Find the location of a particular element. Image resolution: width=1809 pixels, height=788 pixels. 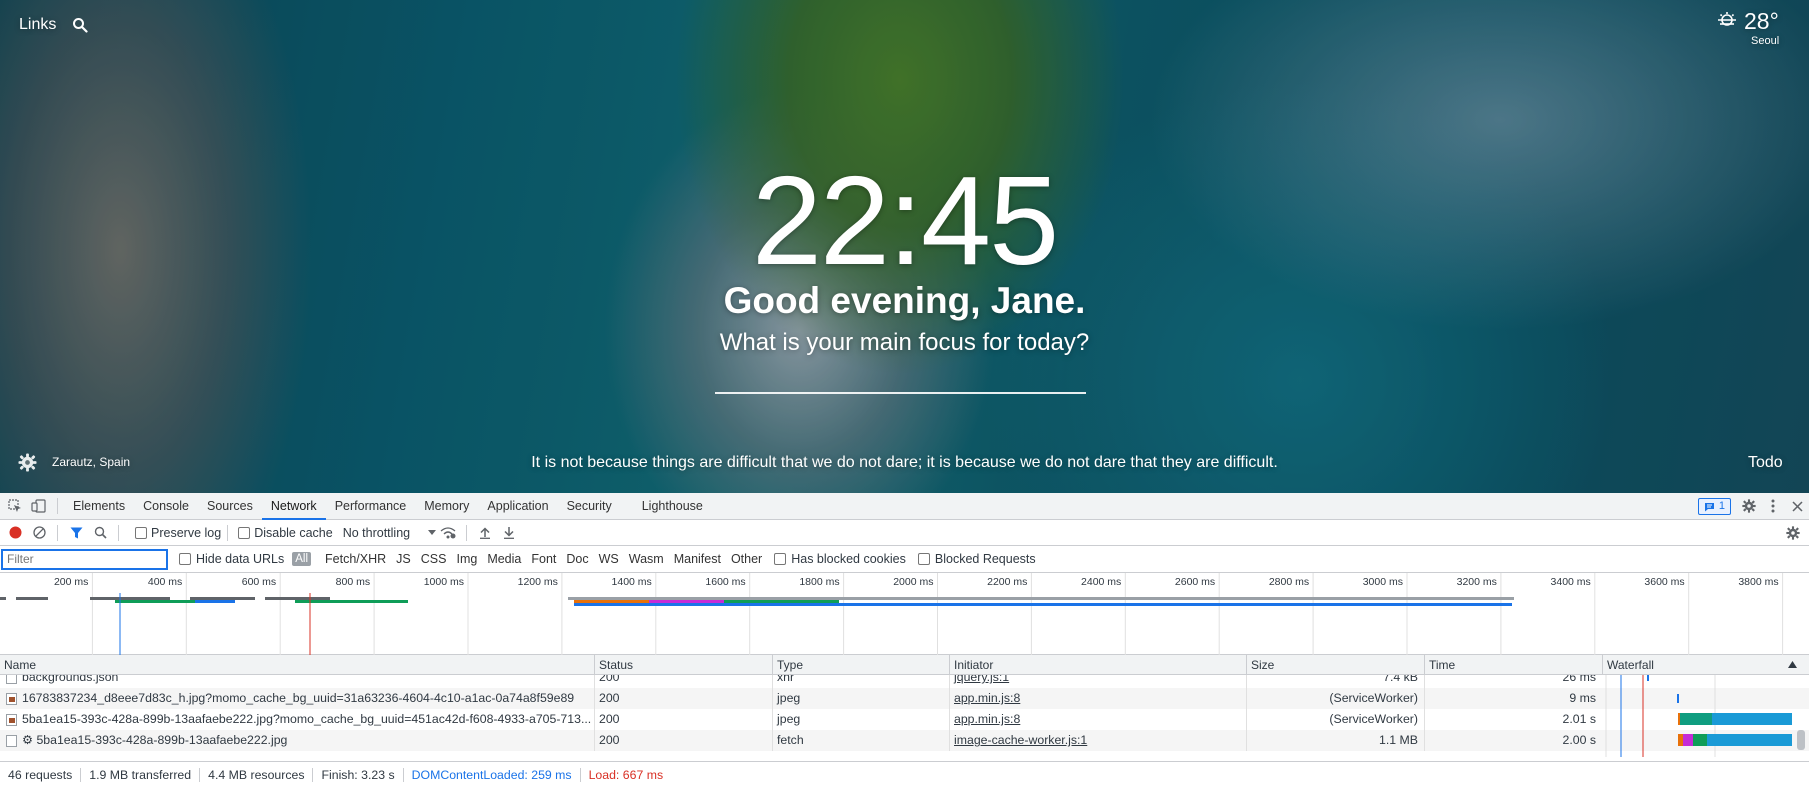

has-blocked-cookies-checkbox: Has blocked cookies is located at coordinates (840, 559).